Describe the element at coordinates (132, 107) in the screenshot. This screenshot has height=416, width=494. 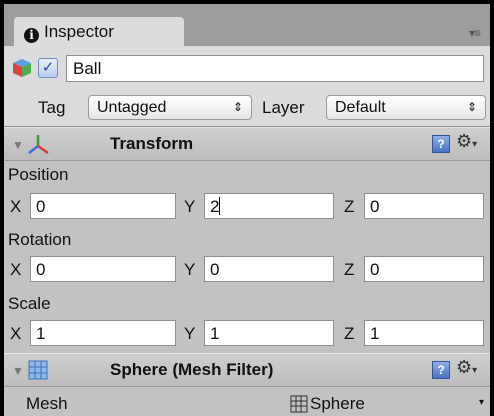
I see `tag-value: Untagged` at that location.